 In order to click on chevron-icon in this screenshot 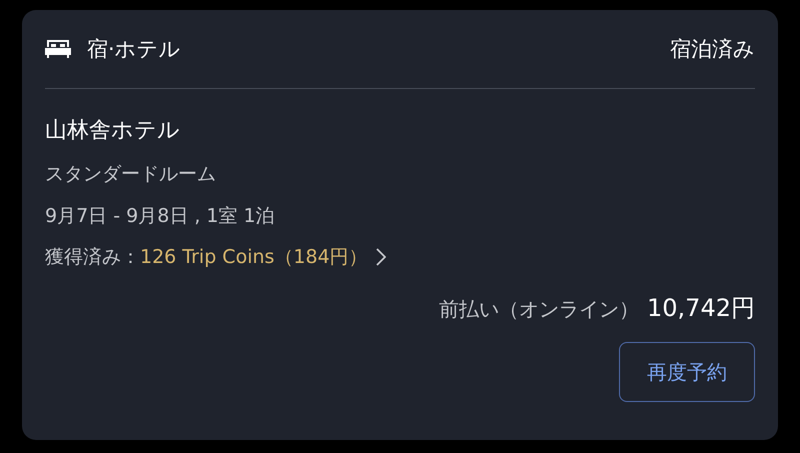, I will do `click(381, 257)`.